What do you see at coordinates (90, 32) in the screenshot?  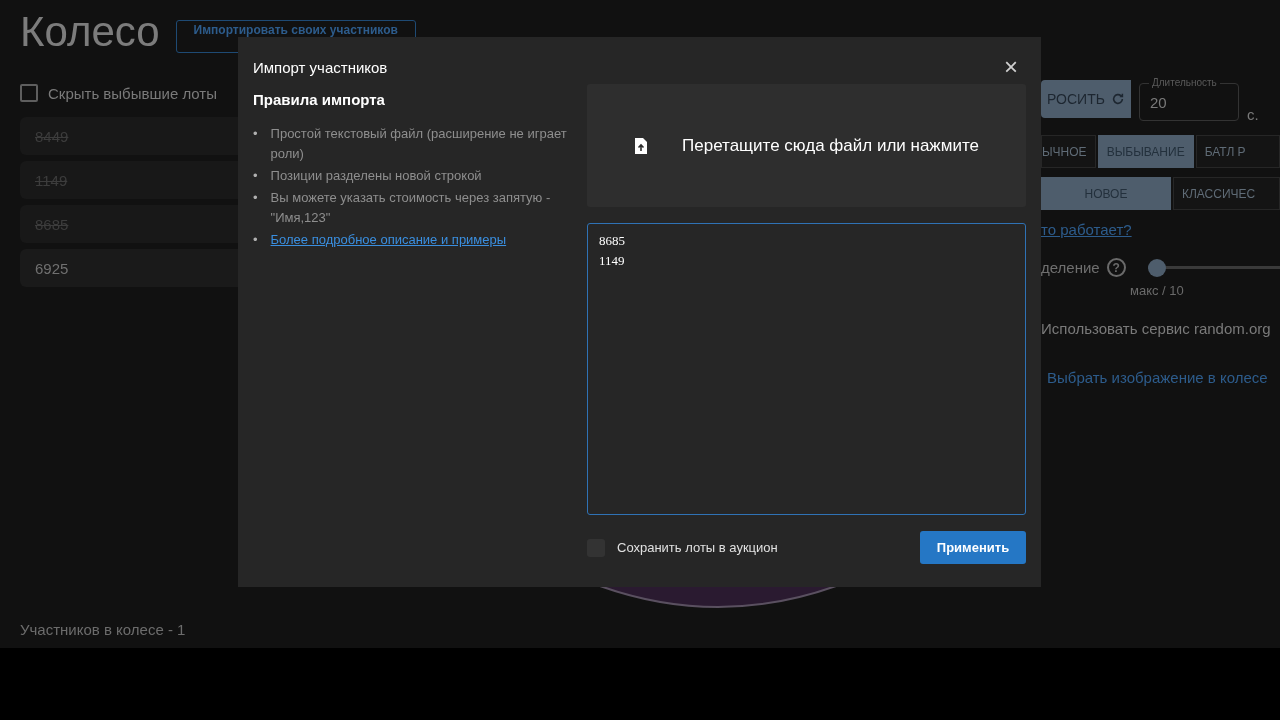 I see `page-title: Колесо` at bounding box center [90, 32].